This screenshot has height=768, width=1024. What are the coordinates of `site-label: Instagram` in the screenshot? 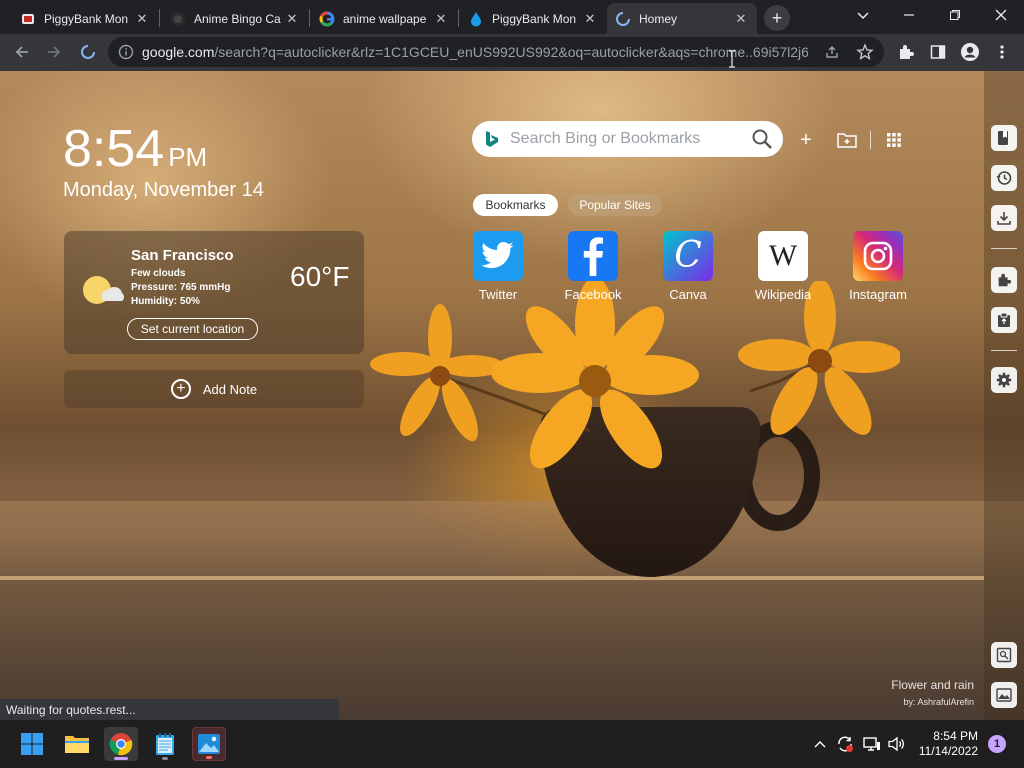 It's located at (878, 294).